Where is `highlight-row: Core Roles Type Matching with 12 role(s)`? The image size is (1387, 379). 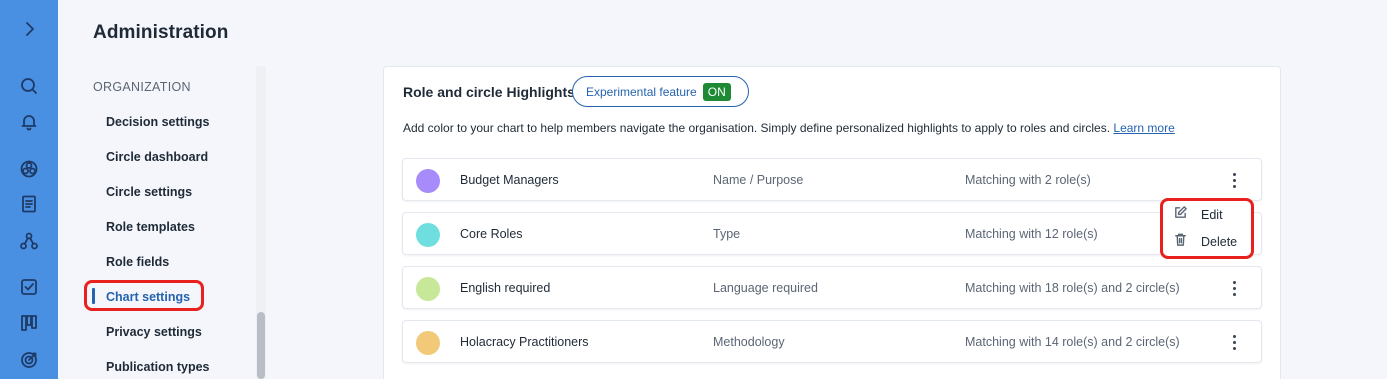 highlight-row: Core Roles Type Matching with 12 role(s) is located at coordinates (832, 233).